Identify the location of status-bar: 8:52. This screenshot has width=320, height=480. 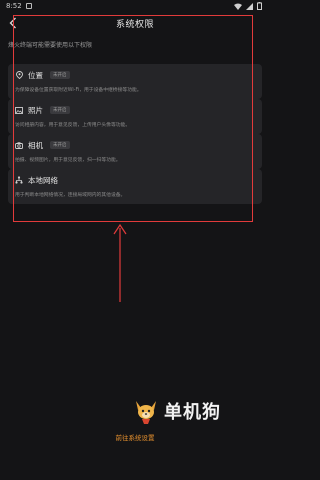
(135, 6).